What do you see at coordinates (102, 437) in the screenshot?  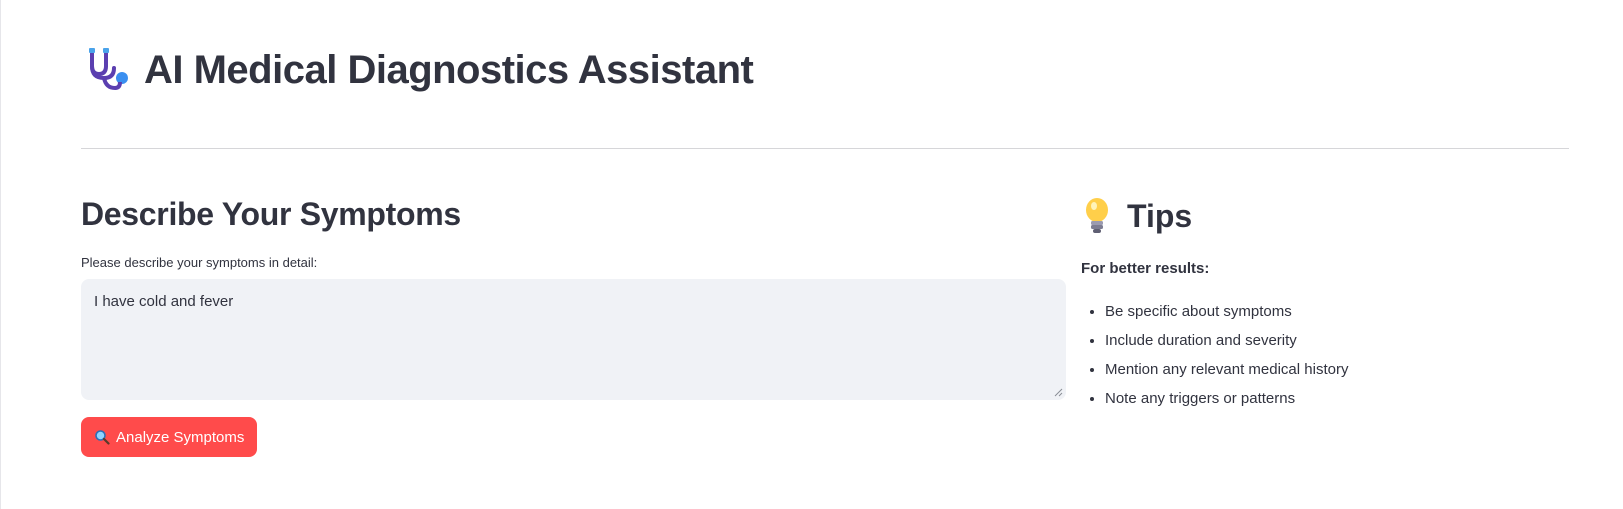 I see `magnifier-icon` at bounding box center [102, 437].